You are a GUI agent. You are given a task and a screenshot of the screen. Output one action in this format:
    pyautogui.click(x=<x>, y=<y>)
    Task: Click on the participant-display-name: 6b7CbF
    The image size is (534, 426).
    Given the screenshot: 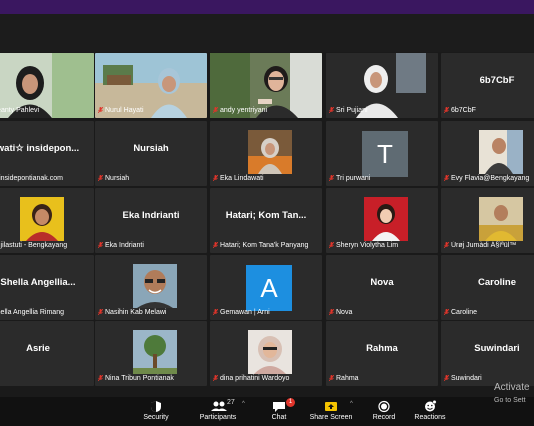 What is the action you would take?
    pyautogui.click(x=497, y=80)
    